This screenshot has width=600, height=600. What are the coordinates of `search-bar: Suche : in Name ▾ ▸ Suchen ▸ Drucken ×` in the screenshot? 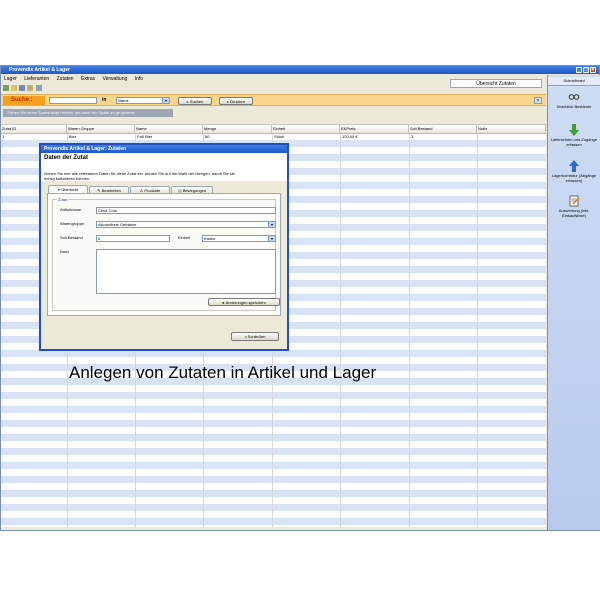 It's located at (273, 100).